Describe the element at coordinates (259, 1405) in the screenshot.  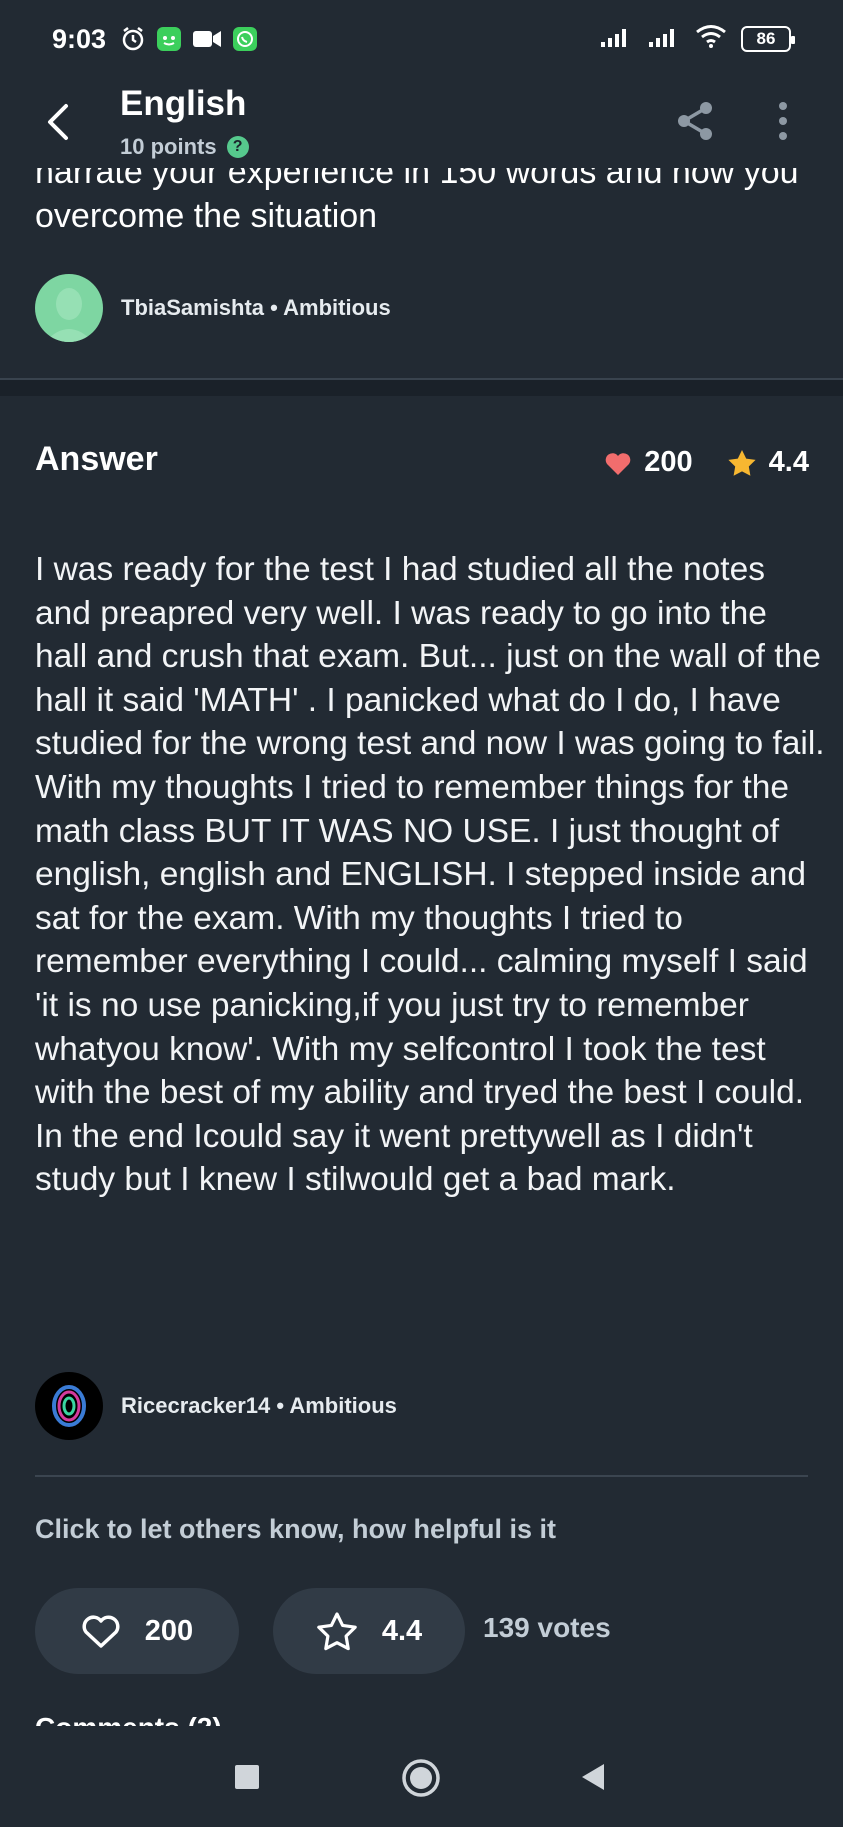
I see `answer-author-name: Ricecracker14 • Ambitious` at that location.